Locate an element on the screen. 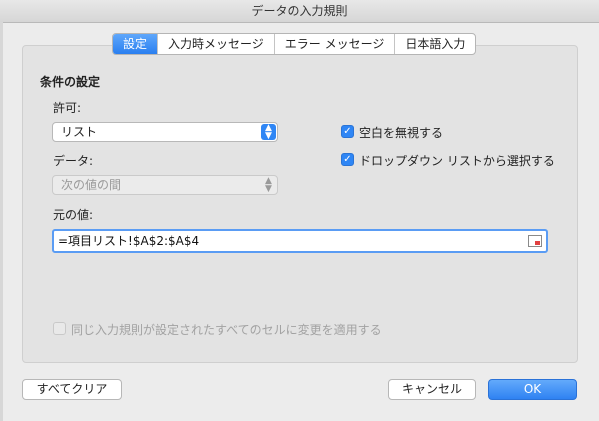  tab-ime: 日本語入力 is located at coordinates (434, 44).